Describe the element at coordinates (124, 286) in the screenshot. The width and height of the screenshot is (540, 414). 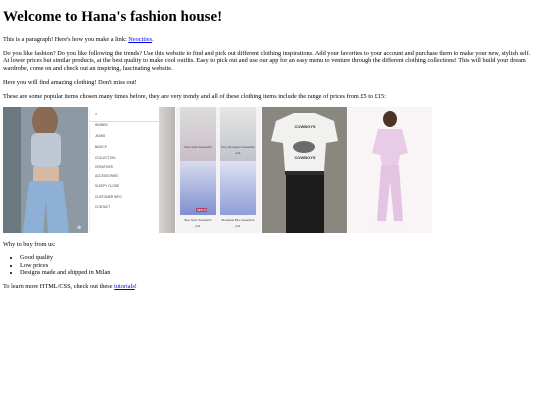
I see `tutorials-link: tutorials` at that location.